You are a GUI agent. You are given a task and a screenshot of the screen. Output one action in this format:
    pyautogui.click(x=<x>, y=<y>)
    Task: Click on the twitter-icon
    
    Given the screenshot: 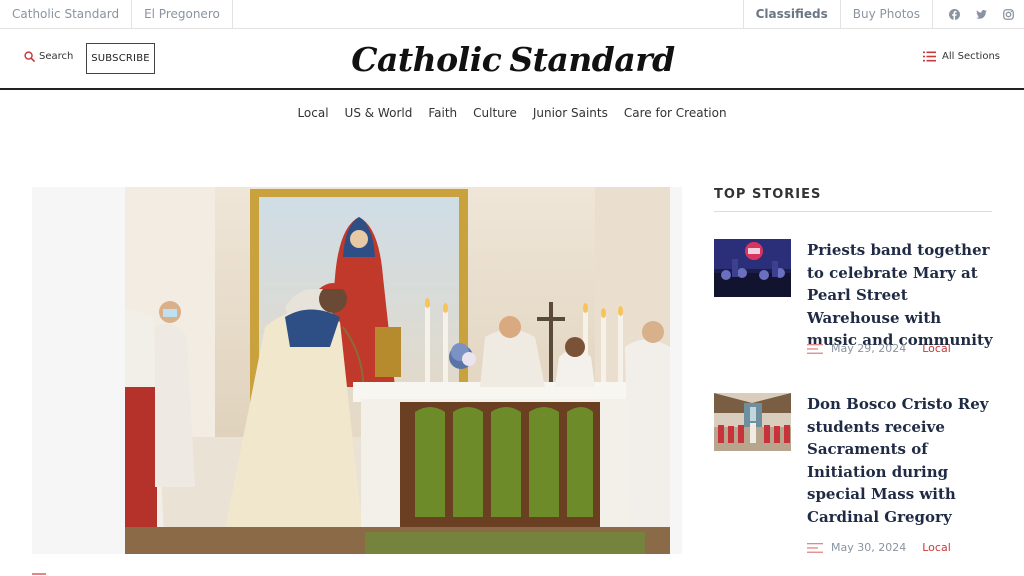 What is the action you would take?
    pyautogui.click(x=981, y=14)
    